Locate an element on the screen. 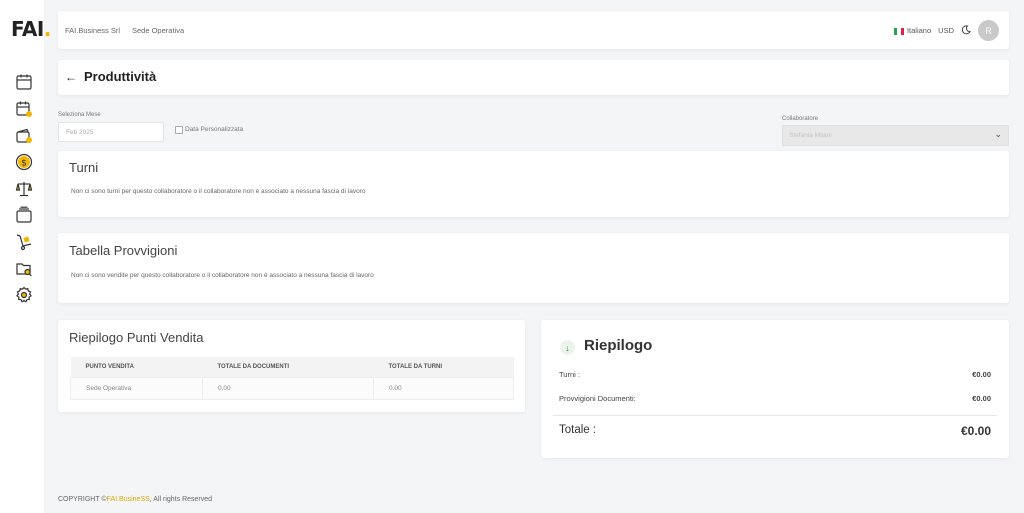 Image resolution: width=1024 pixels, height=513 pixels. collaborator-select: Stefania Milani ⌄ is located at coordinates (895, 135).